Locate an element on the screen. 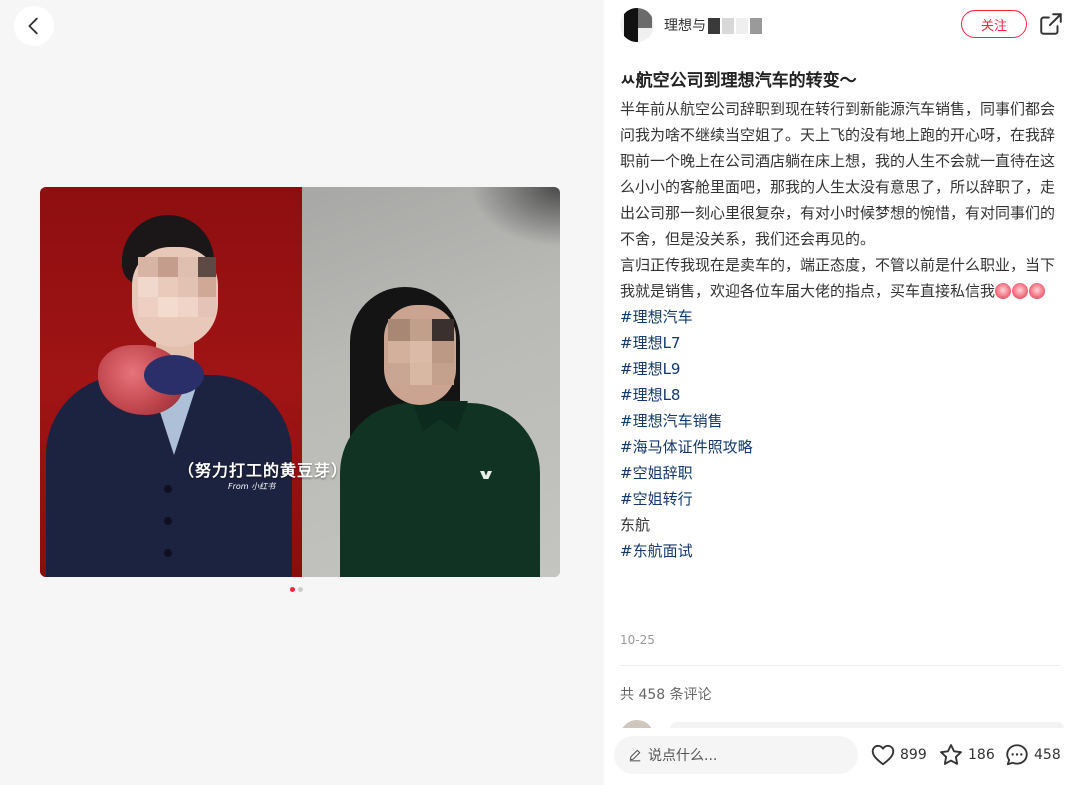 This screenshot has height=785, width=1080. post-title: ㅆ航空公司到理想汽车的转变～ is located at coordinates (738, 81).